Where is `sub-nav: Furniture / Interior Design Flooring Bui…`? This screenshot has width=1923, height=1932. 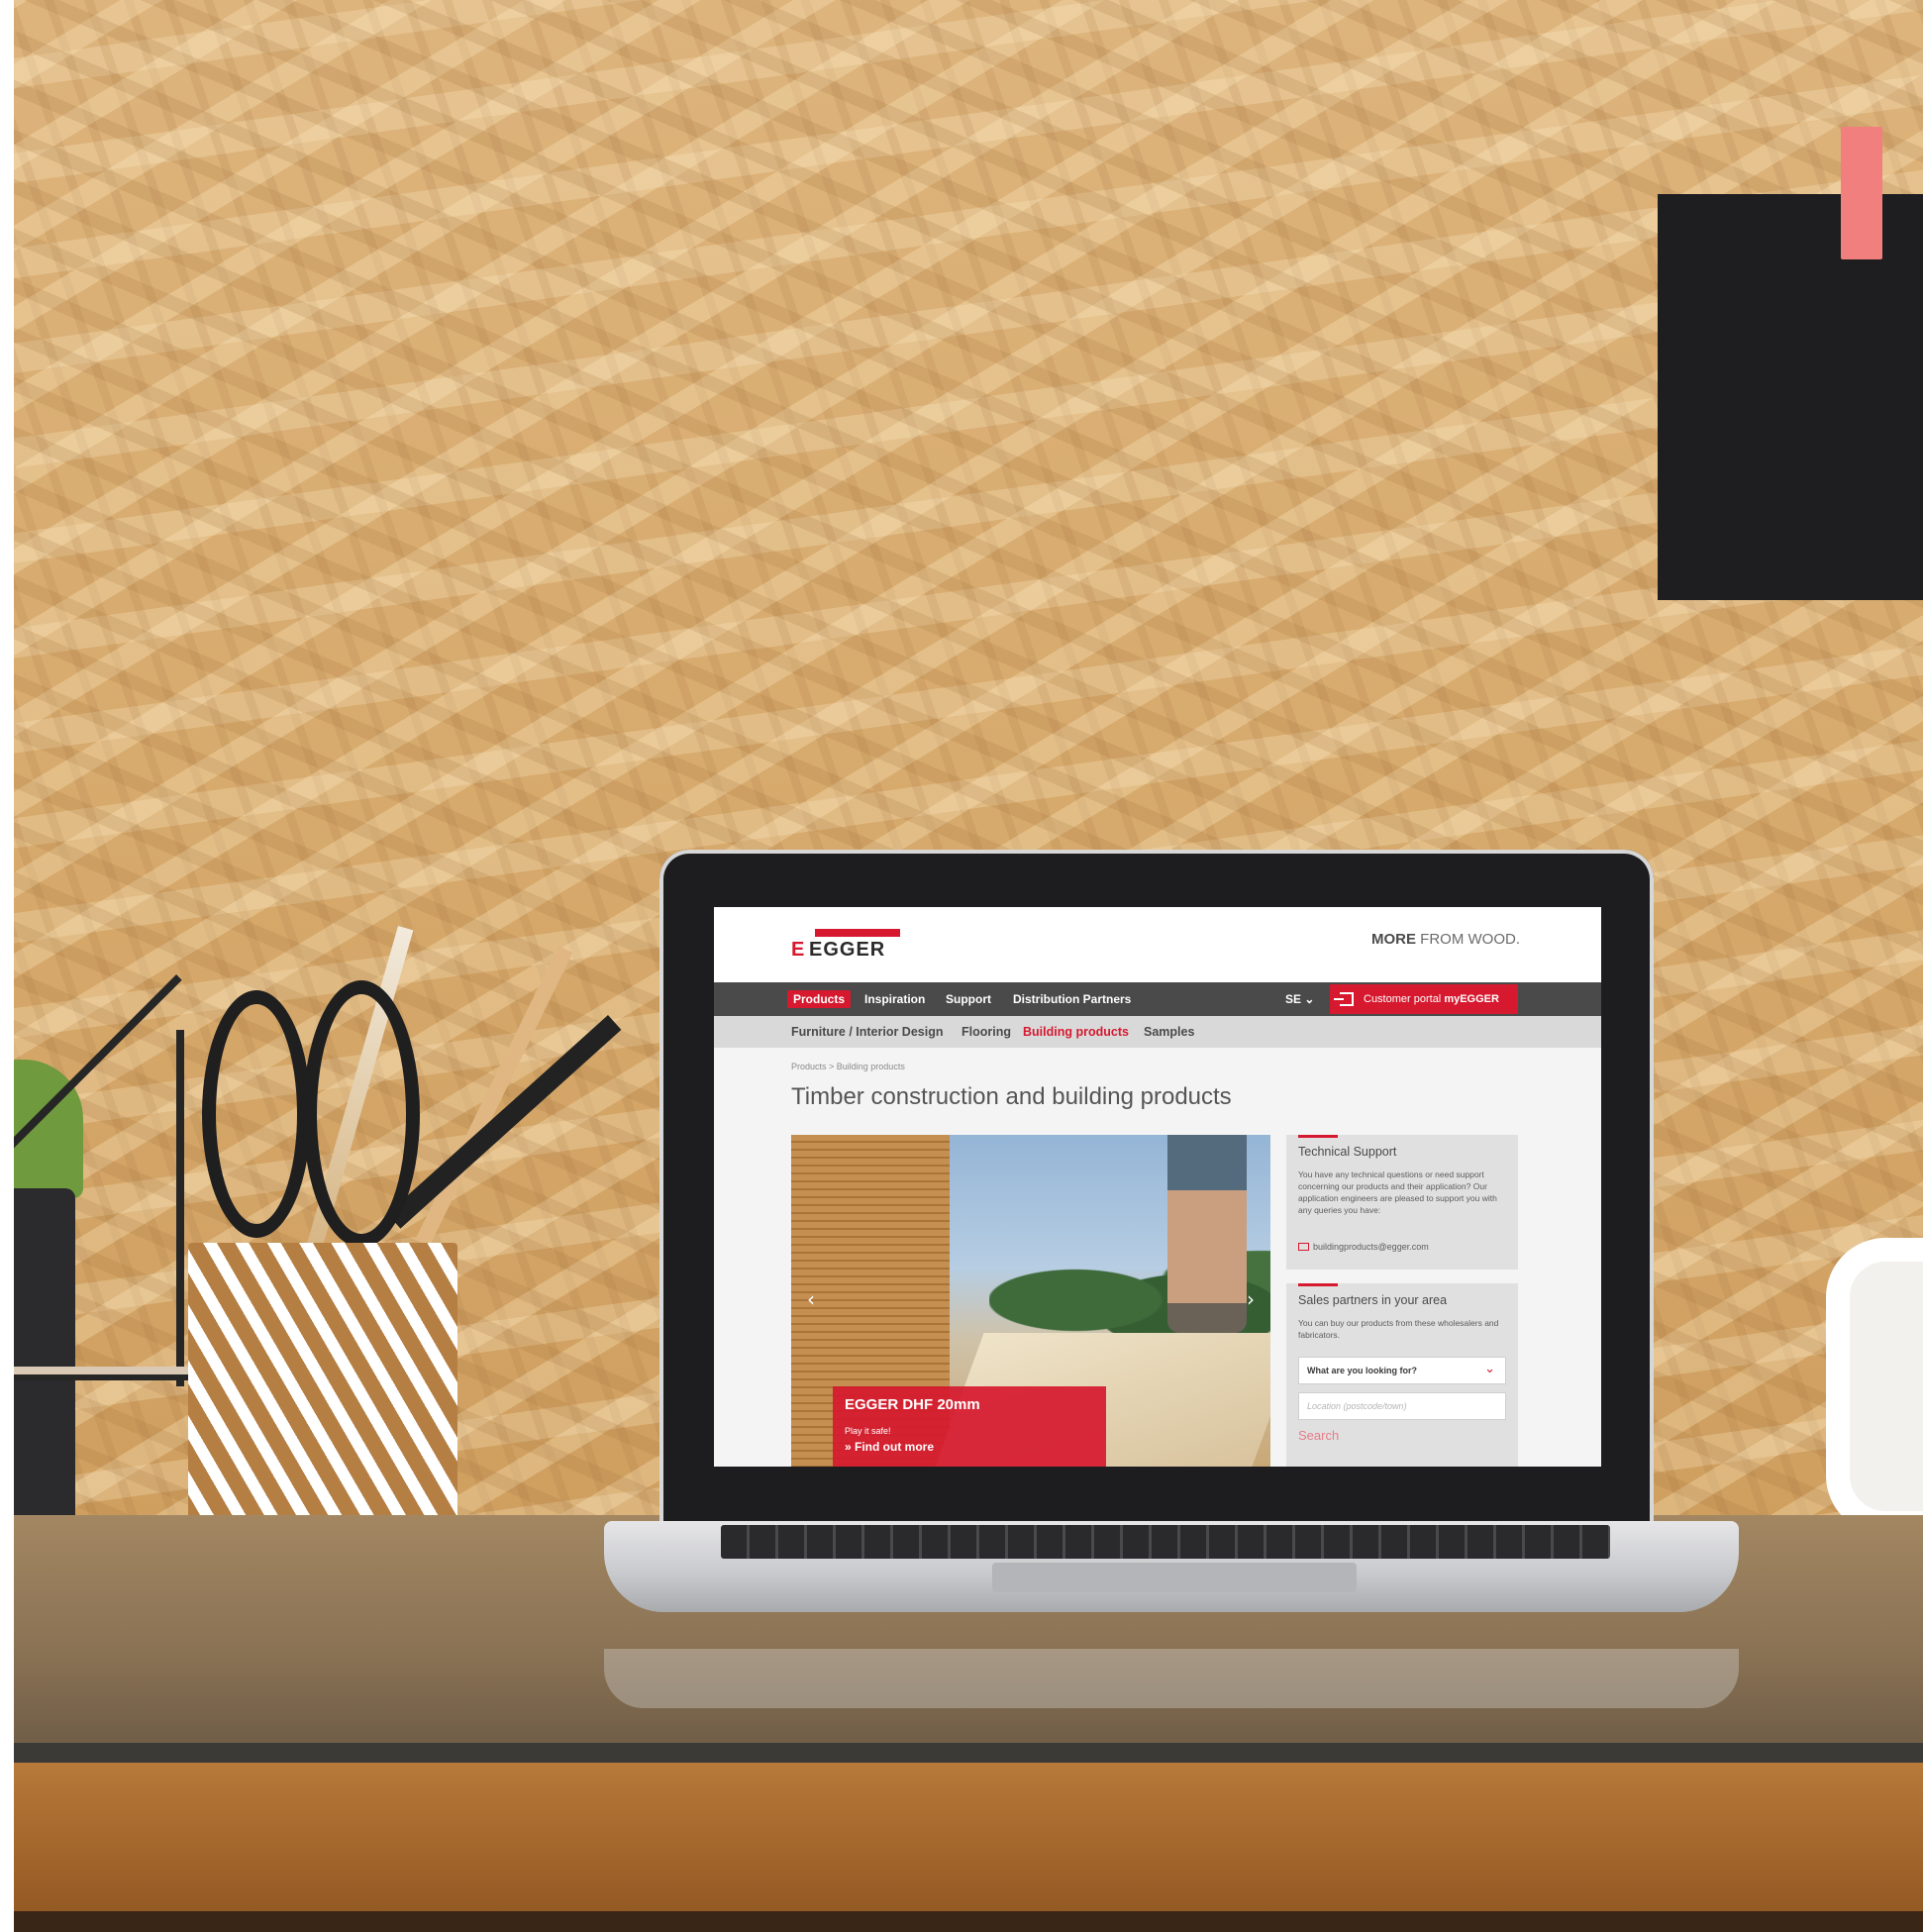 sub-nav: Furniture / Interior Design Flooring Bui… is located at coordinates (1157, 1032).